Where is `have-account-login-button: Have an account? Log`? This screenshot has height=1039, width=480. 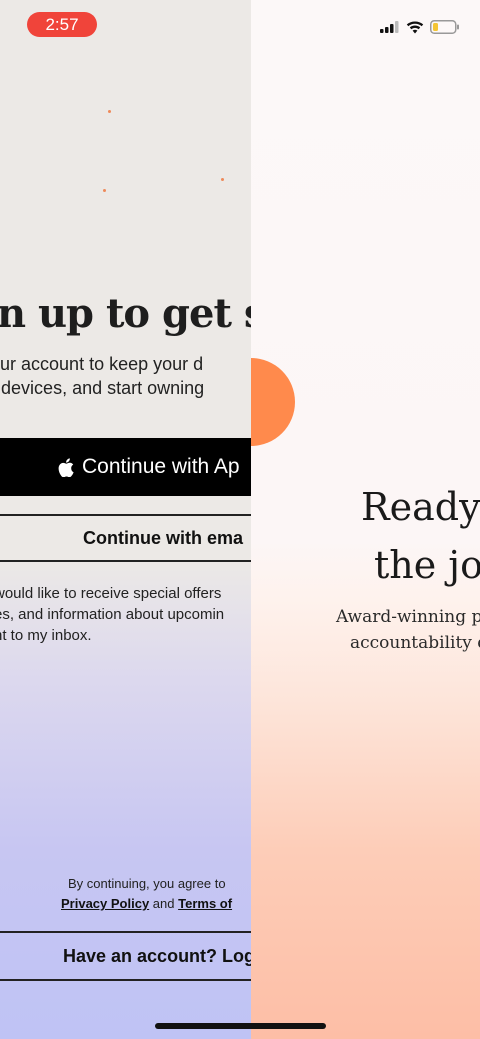
have-account-login-button: Have an account? Log is located at coordinates (125, 956).